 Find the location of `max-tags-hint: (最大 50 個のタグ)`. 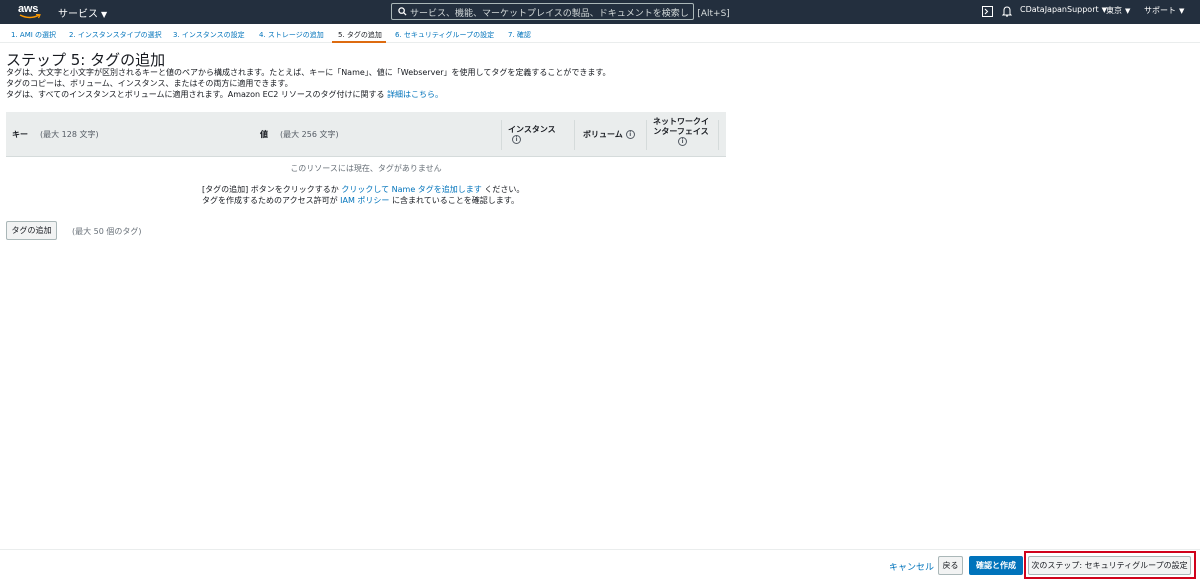

max-tags-hint: (最大 50 個のタグ) is located at coordinates (107, 231).